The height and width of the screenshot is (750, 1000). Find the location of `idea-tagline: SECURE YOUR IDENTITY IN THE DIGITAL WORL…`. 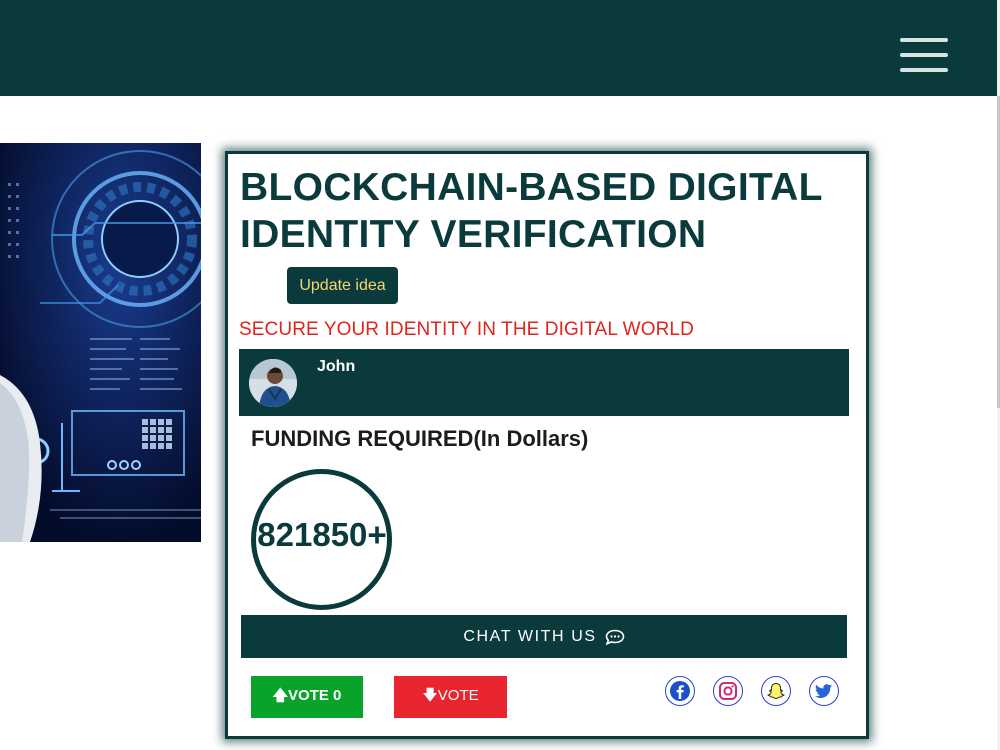

idea-tagline: SECURE YOUR IDENTITY IN THE DIGITAL WORL… is located at coordinates (466, 329).